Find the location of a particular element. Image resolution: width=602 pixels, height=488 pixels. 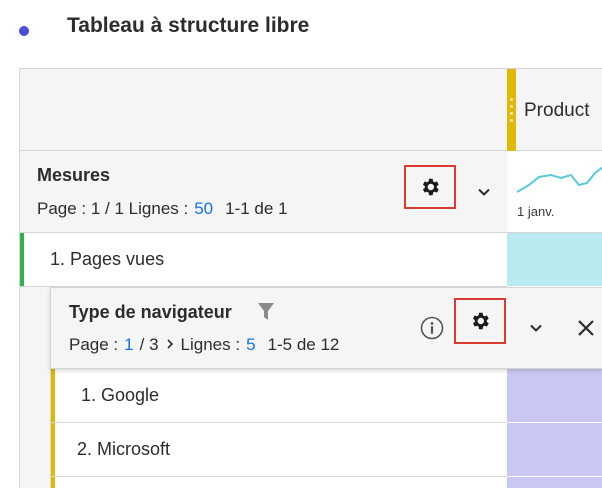

info-icon is located at coordinates (432, 328).